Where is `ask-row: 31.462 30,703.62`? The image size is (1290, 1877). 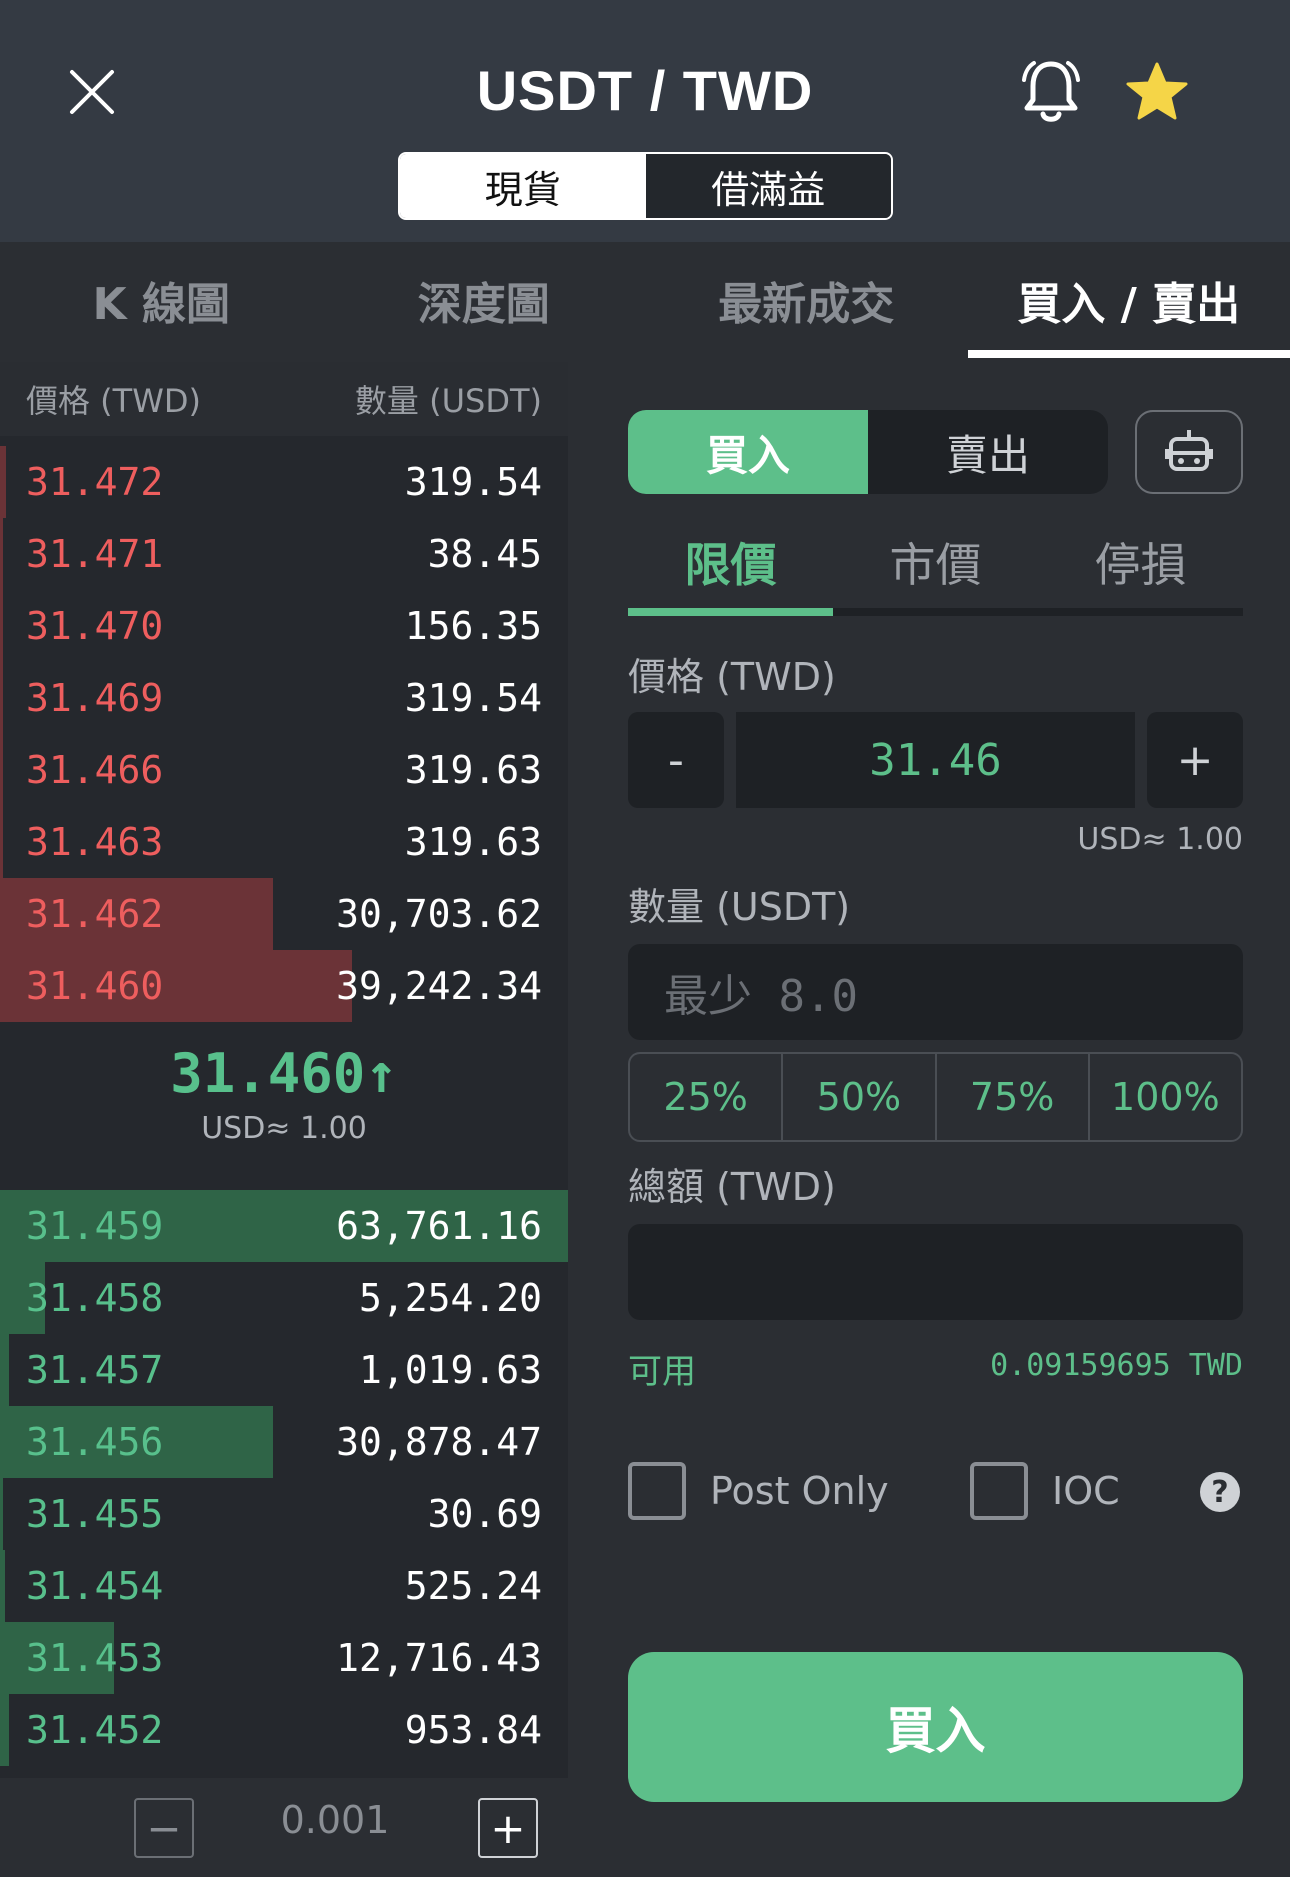
ask-row: 31.462 30,703.62 is located at coordinates (284, 914).